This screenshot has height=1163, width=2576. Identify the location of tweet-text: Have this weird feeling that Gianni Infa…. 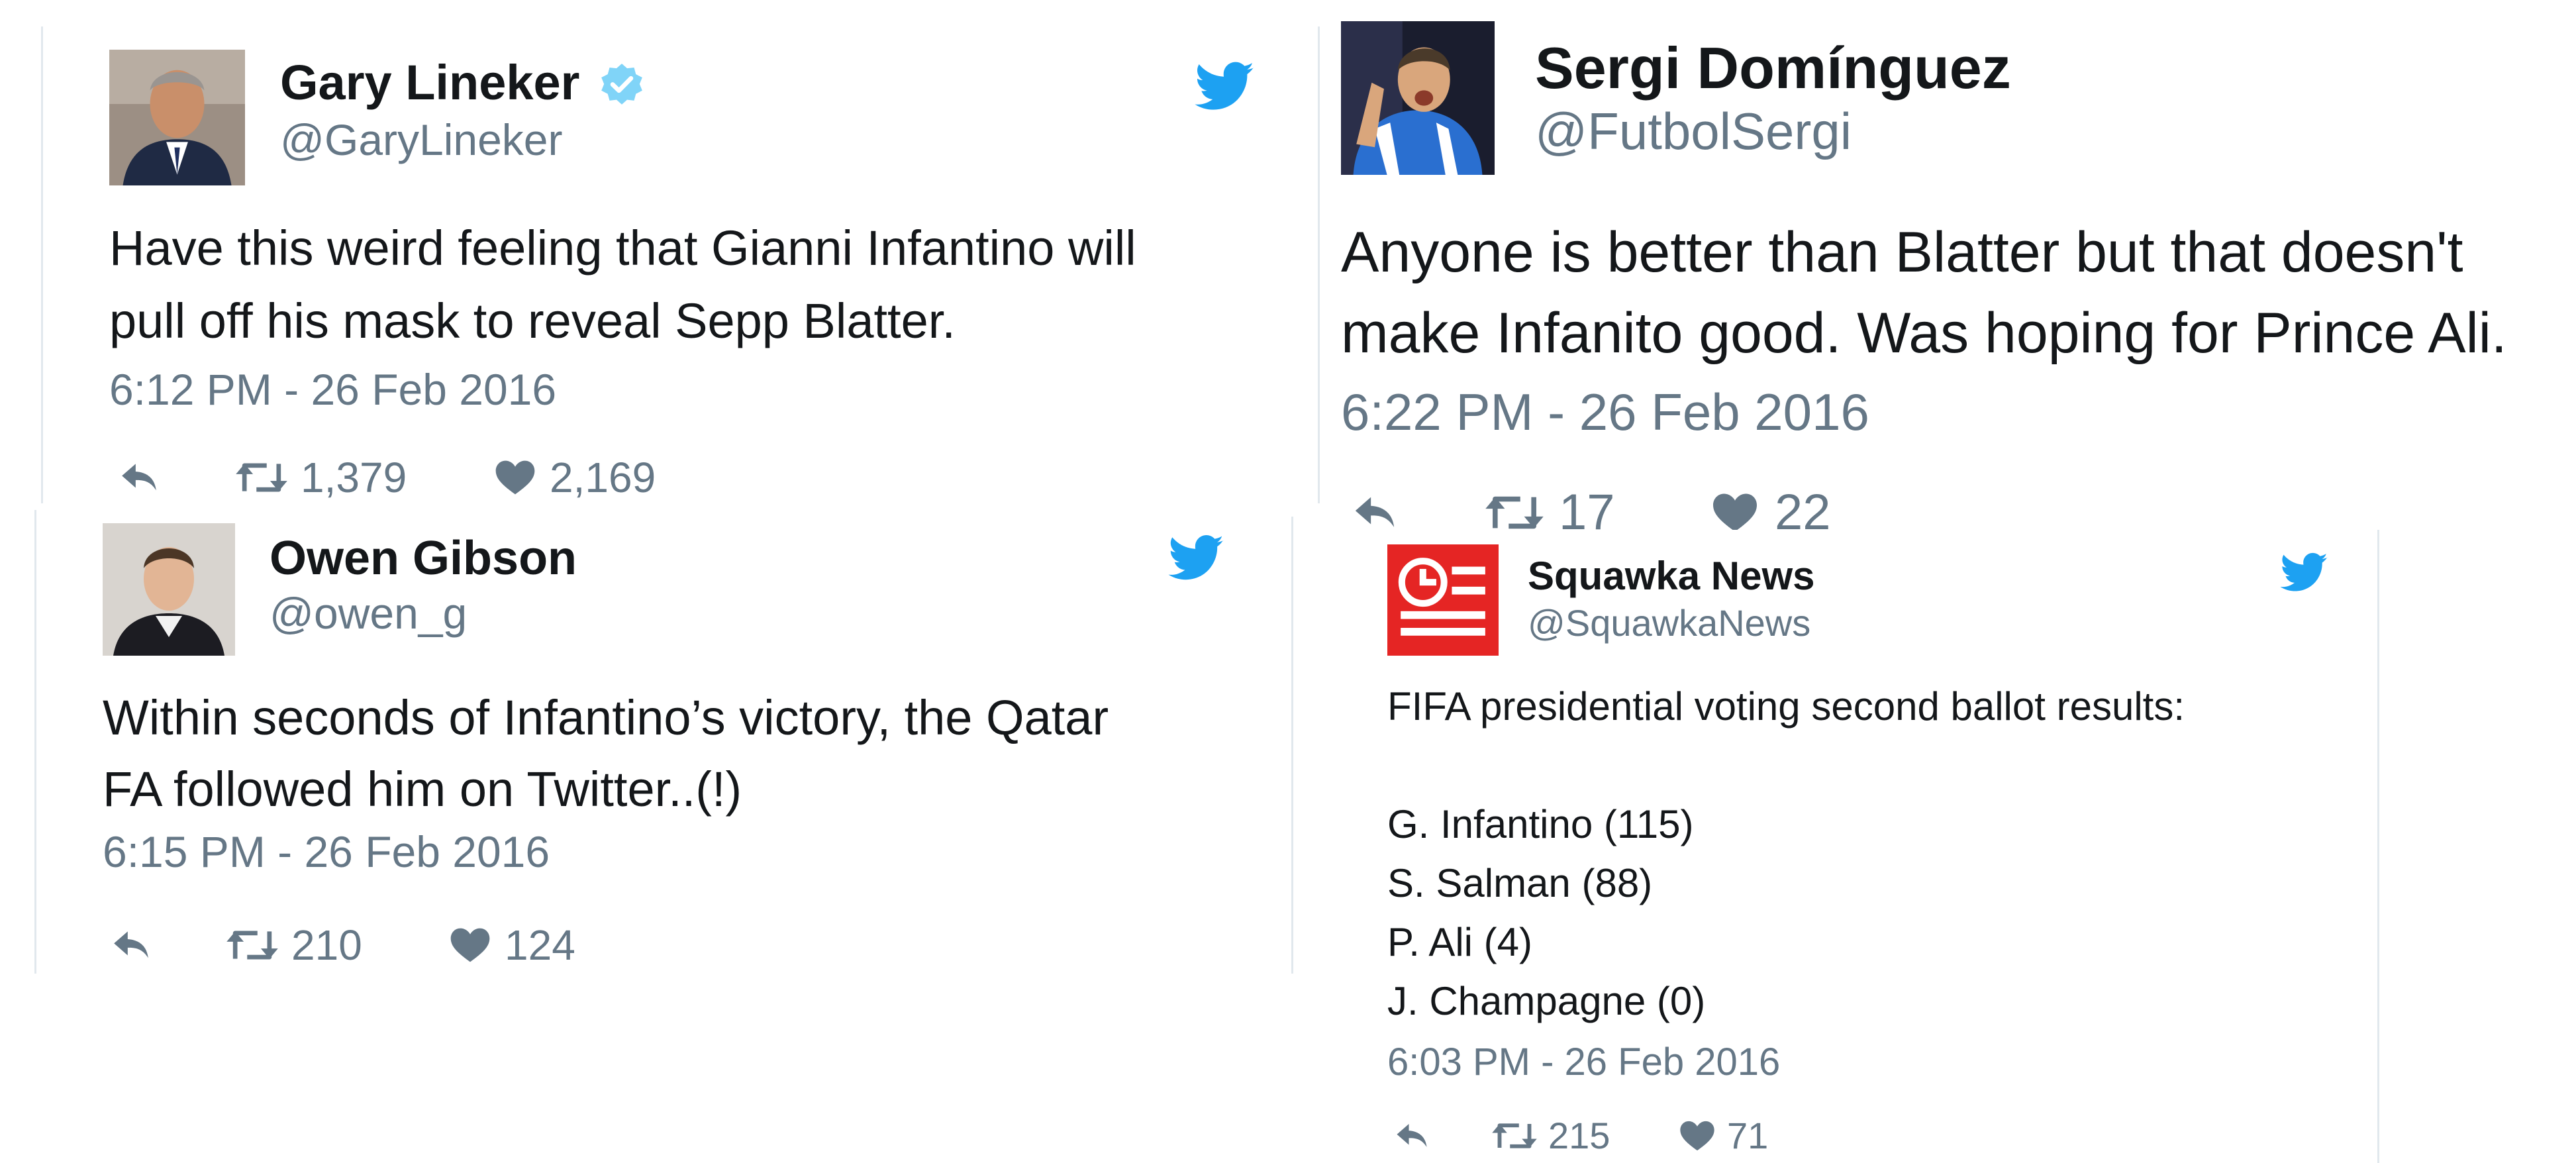
(622, 284).